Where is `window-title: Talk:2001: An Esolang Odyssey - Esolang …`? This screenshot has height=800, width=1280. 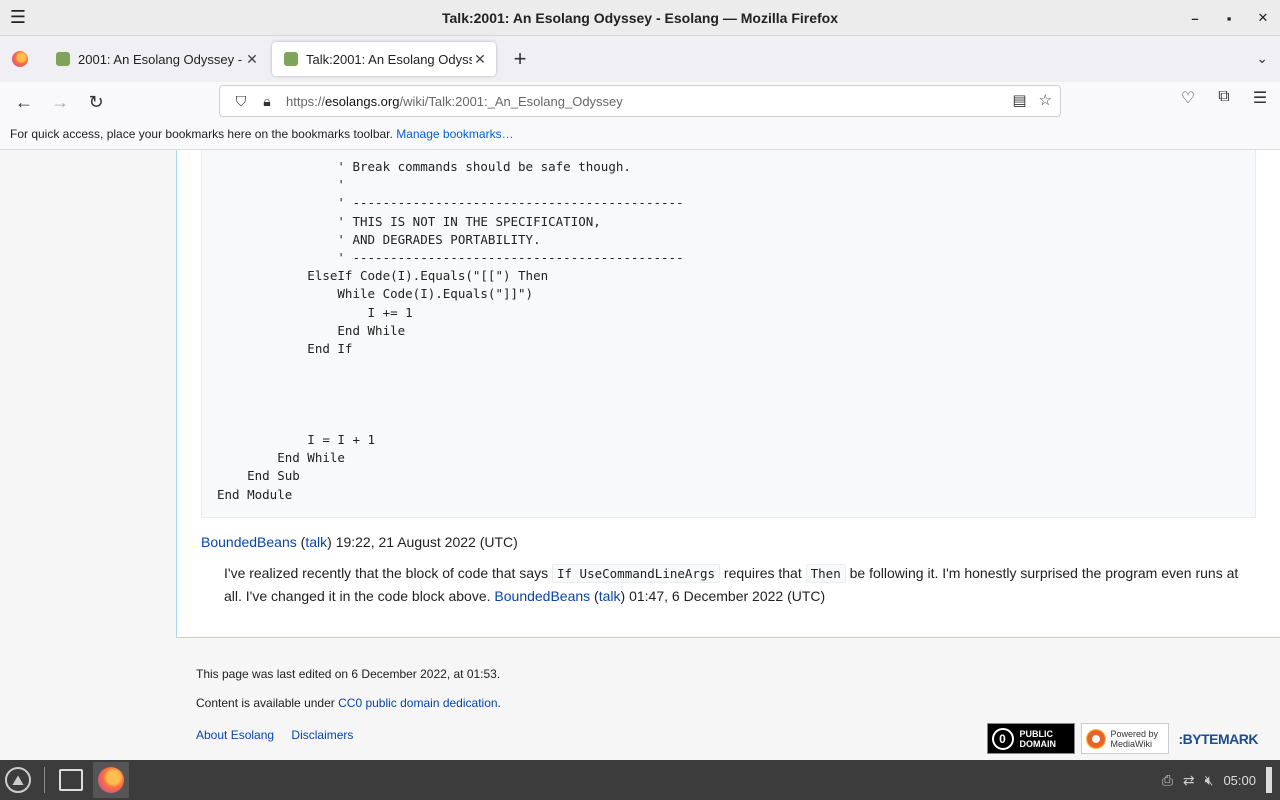 window-title: Talk:2001: An Esolang Odyssey - Esolang … is located at coordinates (640, 17).